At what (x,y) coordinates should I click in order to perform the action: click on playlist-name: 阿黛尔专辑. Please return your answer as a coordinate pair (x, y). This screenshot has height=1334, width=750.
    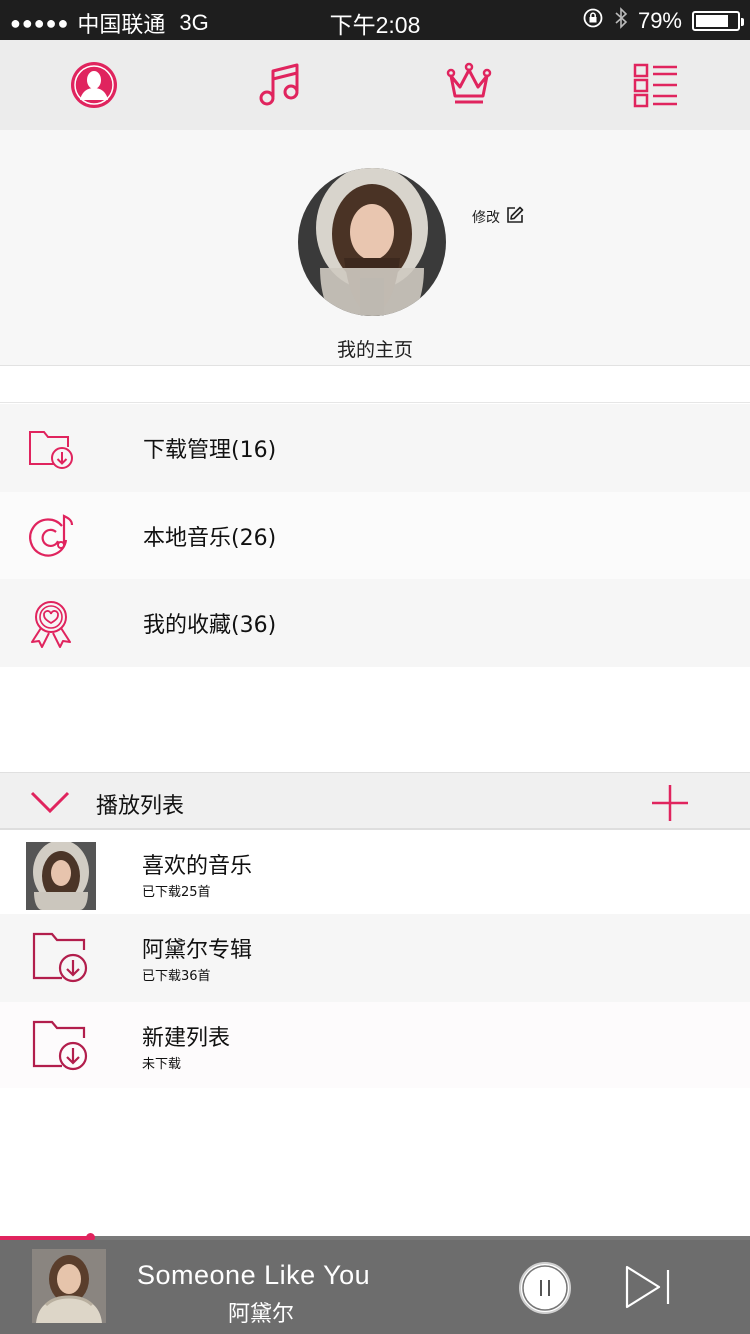
    Looking at the image, I should click on (197, 950).